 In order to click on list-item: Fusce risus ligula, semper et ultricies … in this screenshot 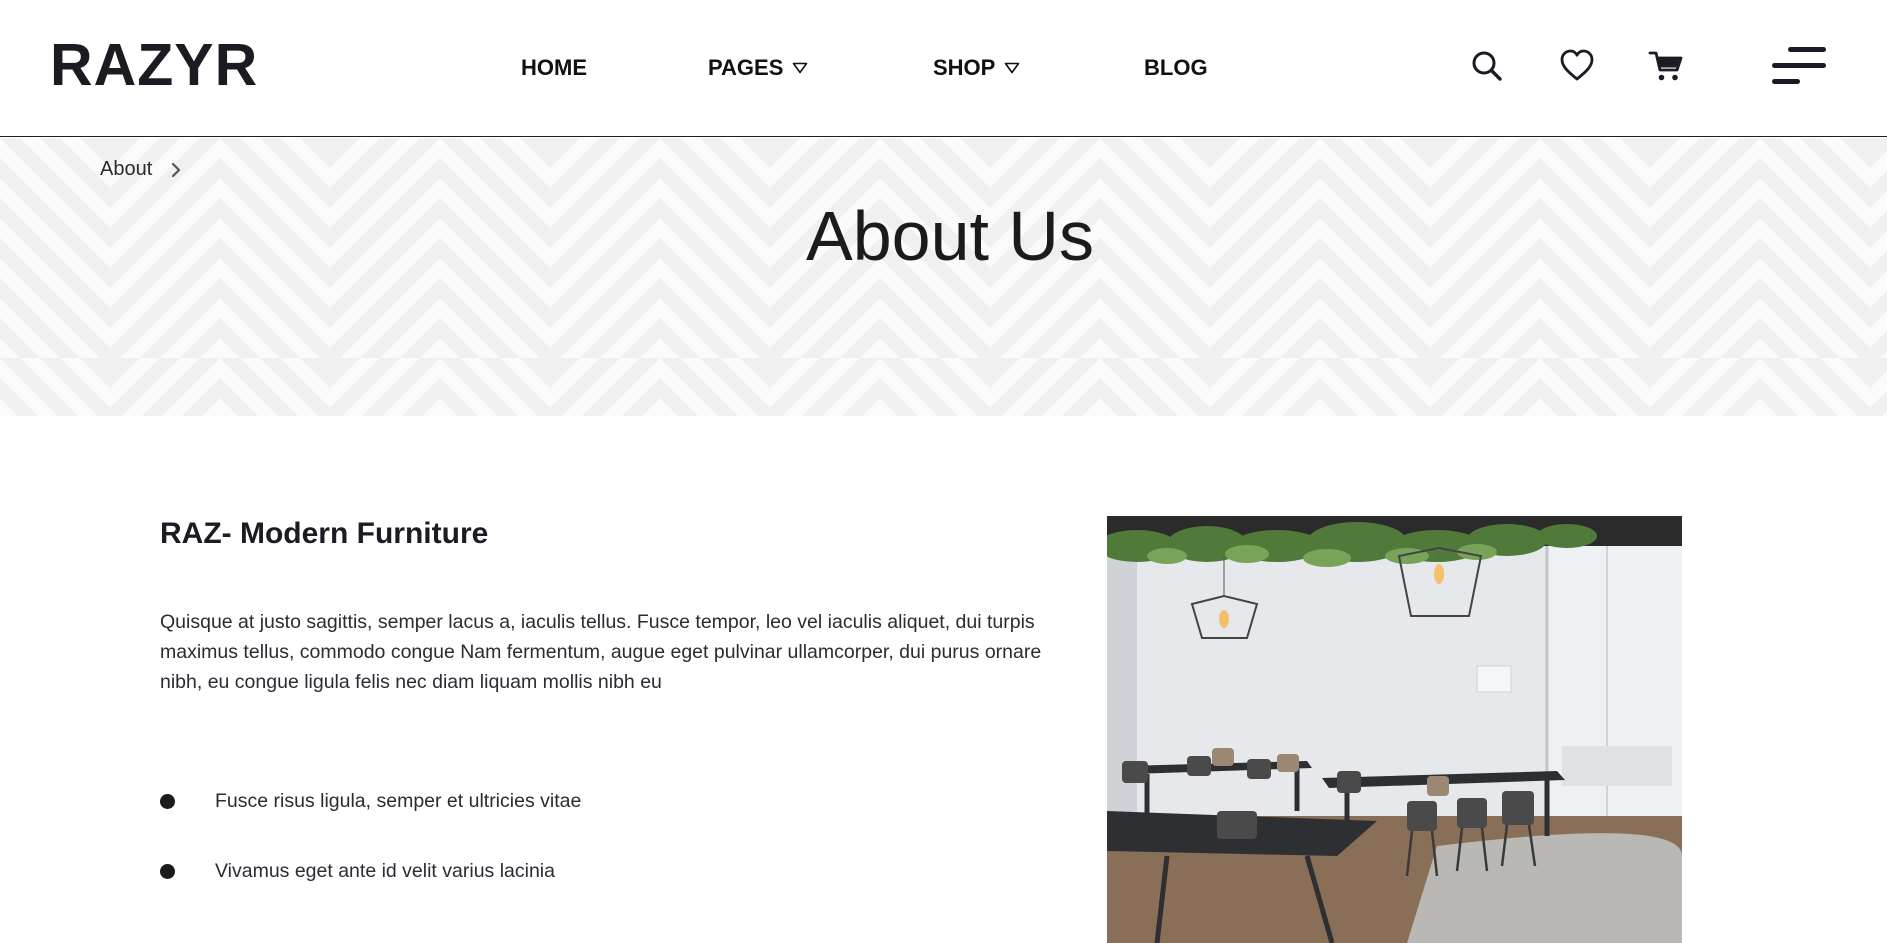, I will do `click(560, 801)`.